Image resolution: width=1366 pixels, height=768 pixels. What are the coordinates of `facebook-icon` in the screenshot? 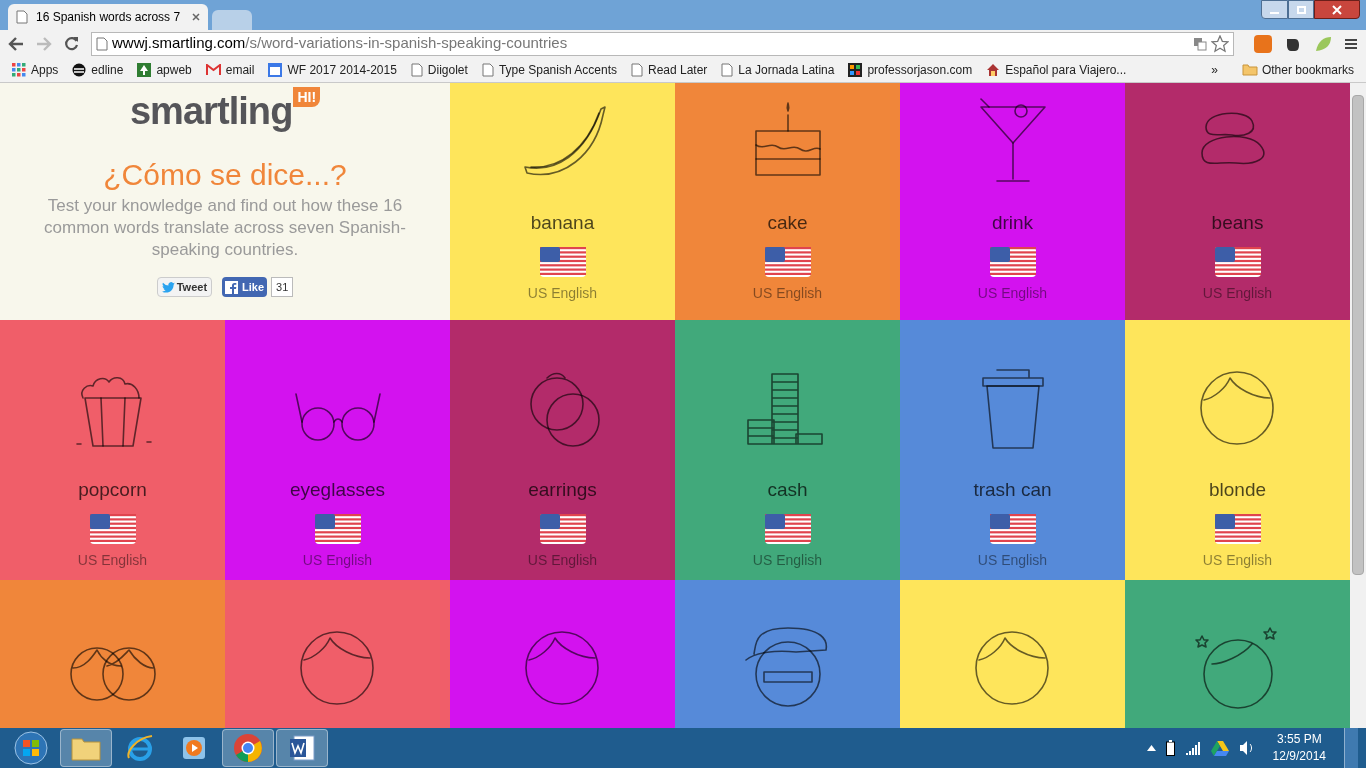 It's located at (232, 287).